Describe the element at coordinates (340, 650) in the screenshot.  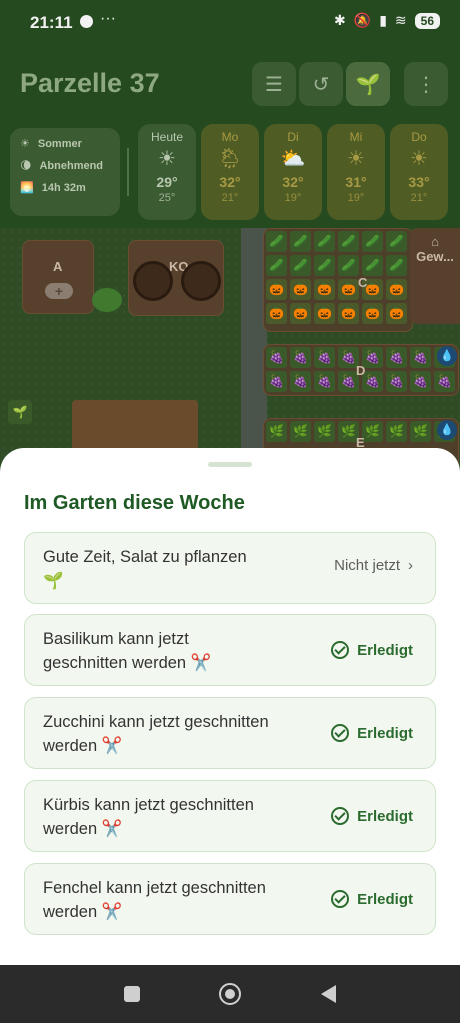
I see `check-circle-icon` at that location.